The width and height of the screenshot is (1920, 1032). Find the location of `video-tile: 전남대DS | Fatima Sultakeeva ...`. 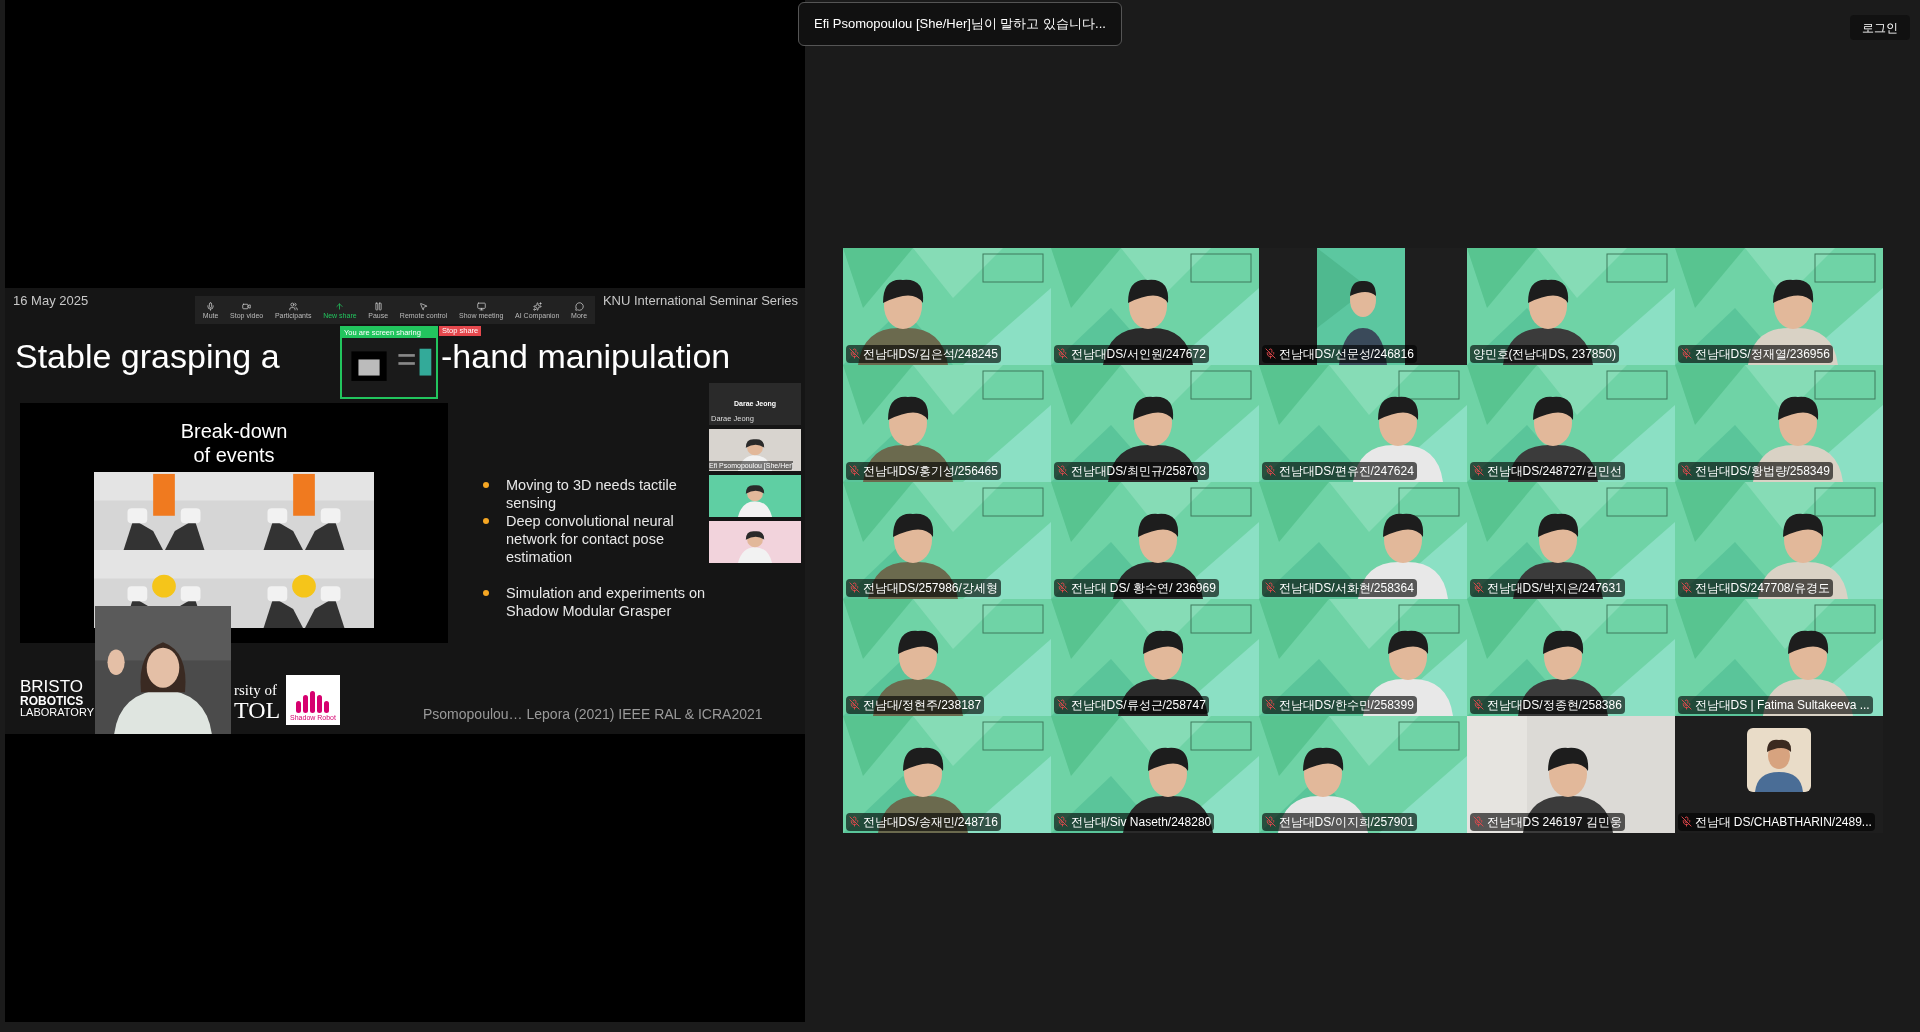

video-tile: 전남대DS | Fatima Sultakeeva ... is located at coordinates (1778, 657).